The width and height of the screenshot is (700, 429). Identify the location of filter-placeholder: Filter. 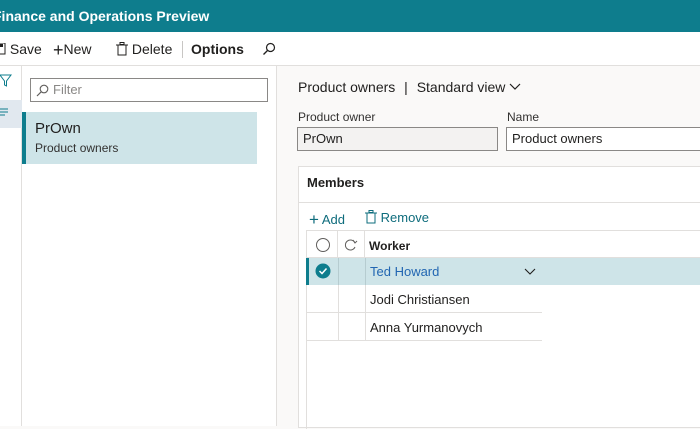
(67, 89).